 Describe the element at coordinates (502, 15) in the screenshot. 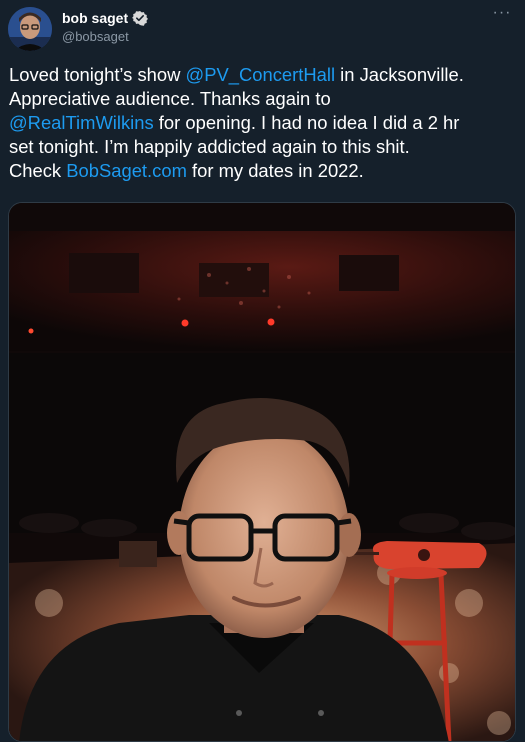

I see `more-options-icon: ···` at that location.